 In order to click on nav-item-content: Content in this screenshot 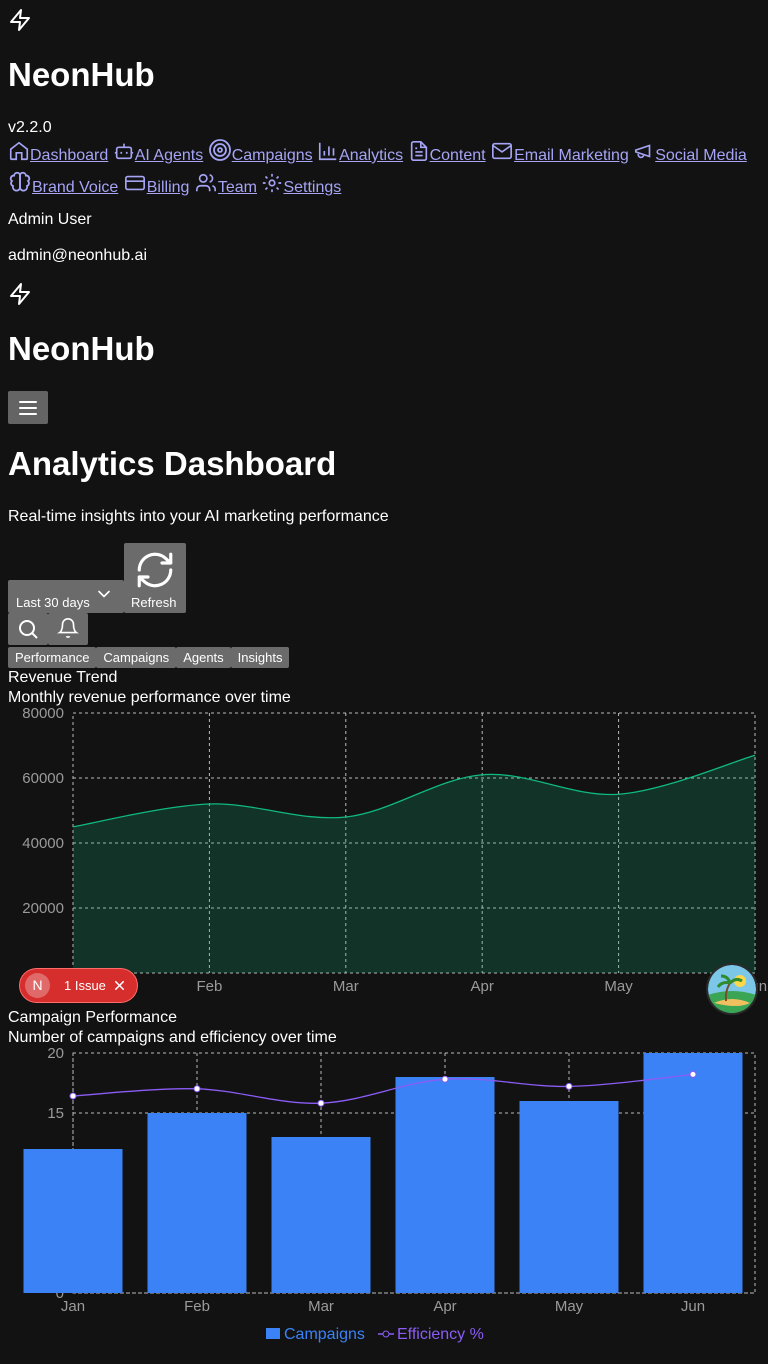, I will do `click(447, 152)`.